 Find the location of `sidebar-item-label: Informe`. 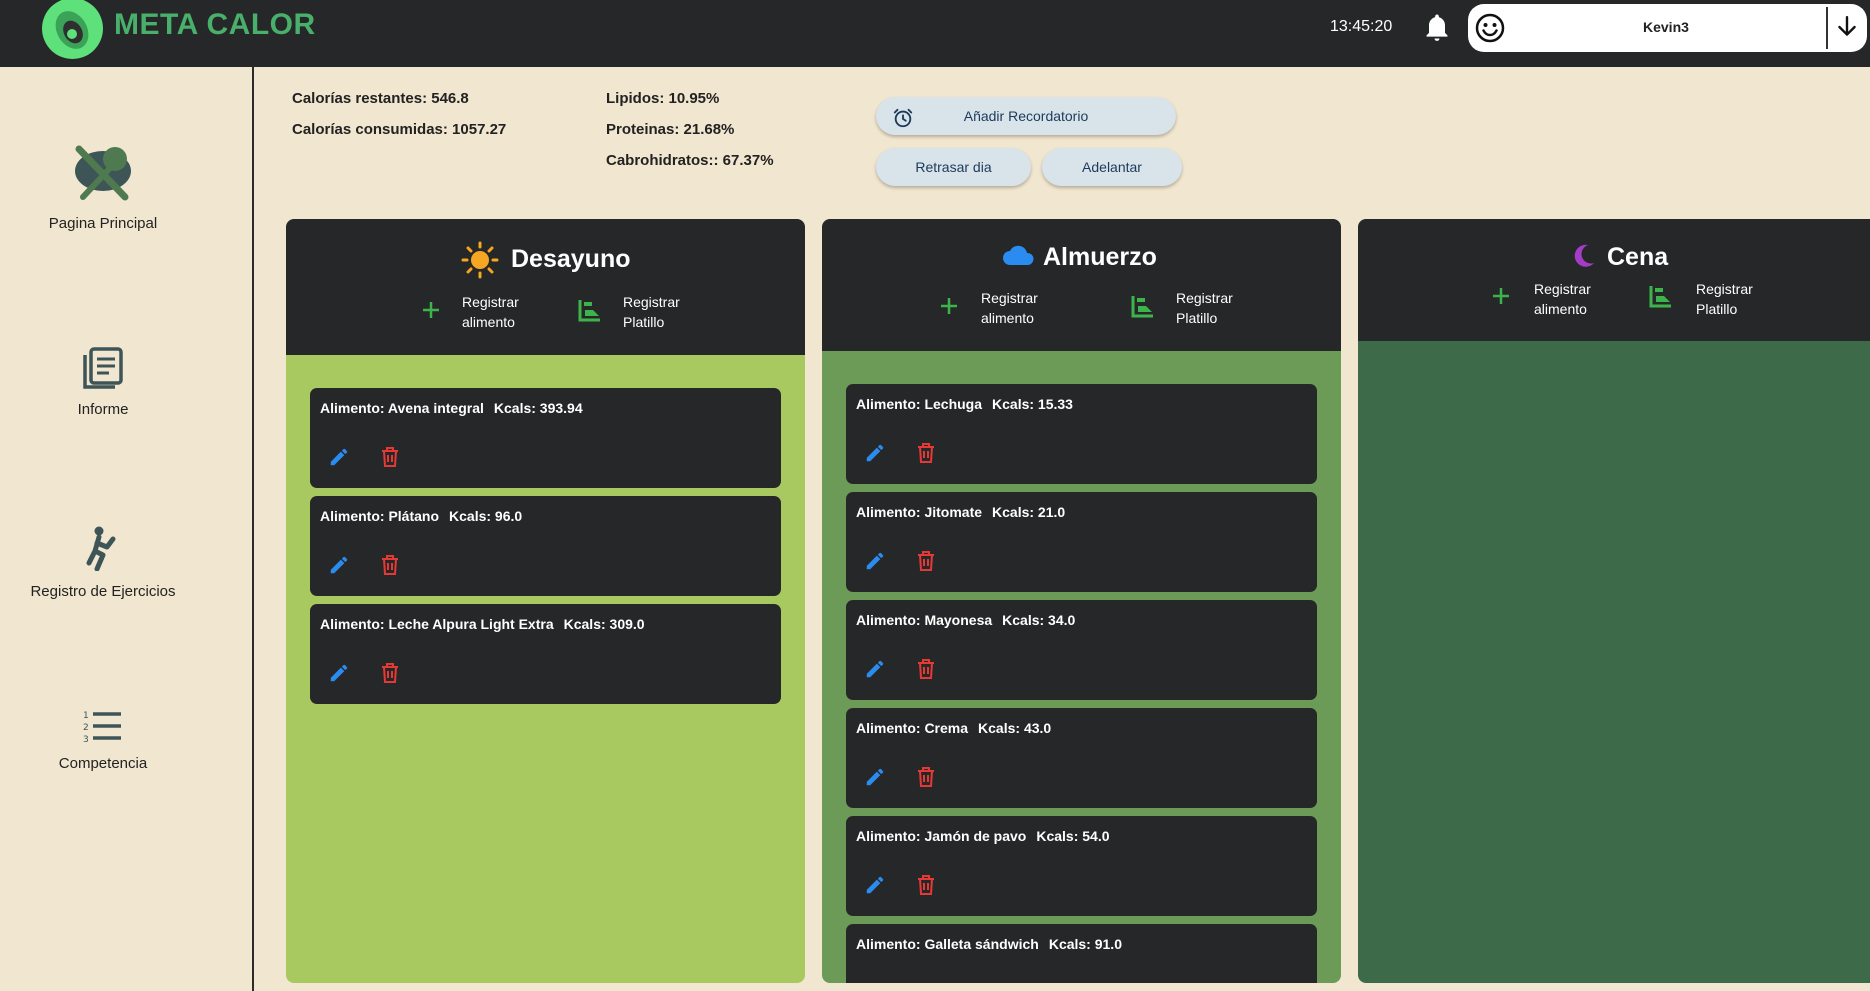

sidebar-item-label: Informe is located at coordinates (103, 409).